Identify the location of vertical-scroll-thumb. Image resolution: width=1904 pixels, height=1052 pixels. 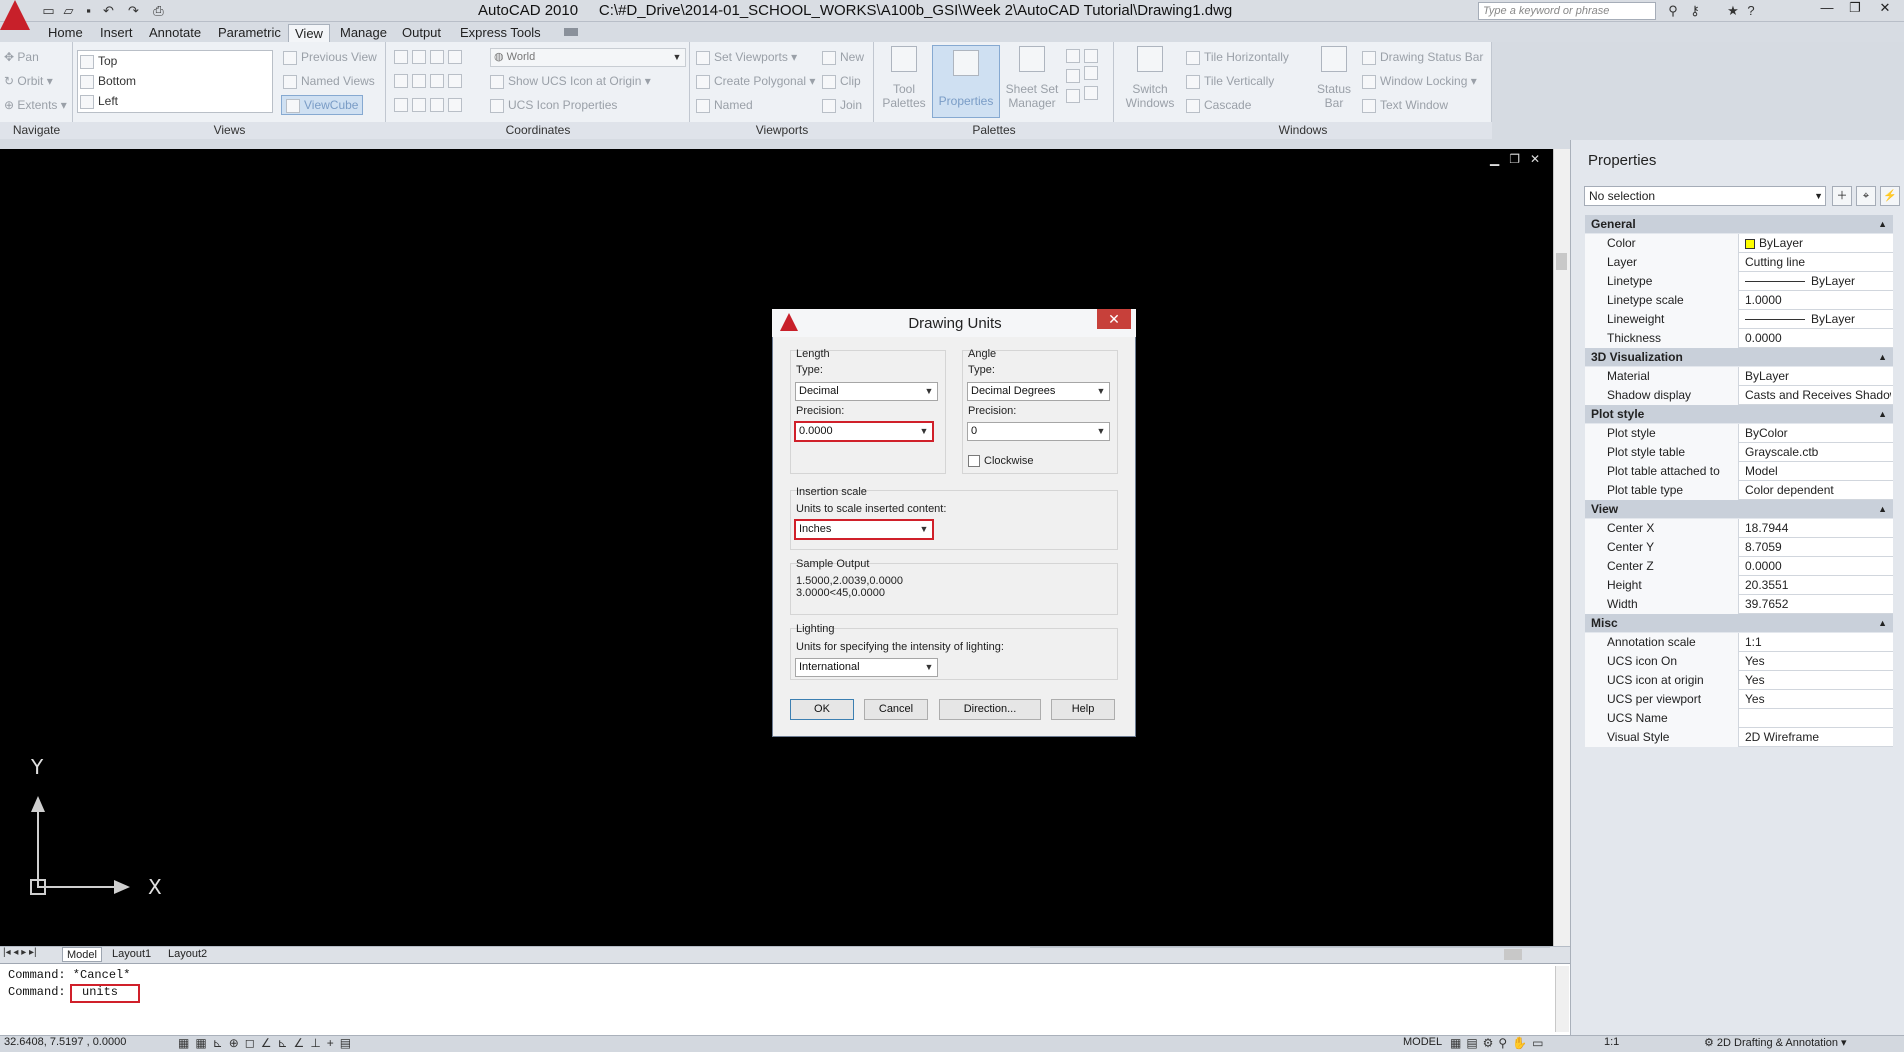
(1561, 261).